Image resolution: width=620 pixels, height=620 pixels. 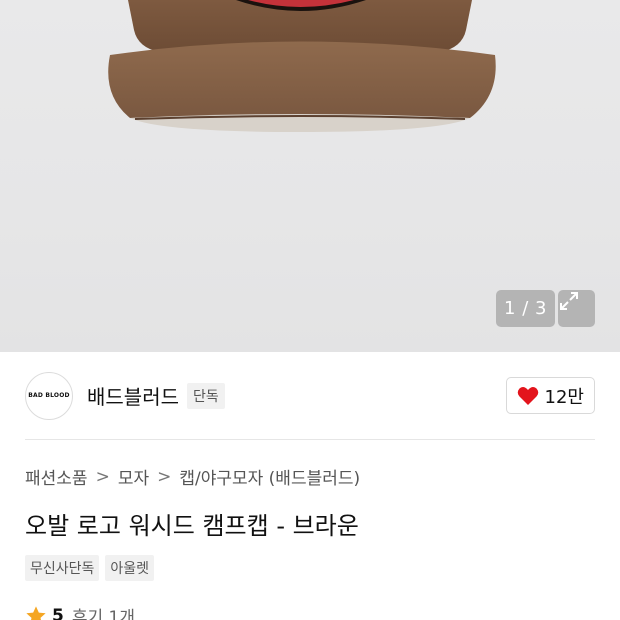 I want to click on product-title: 오발 로고 워시드 캠프캡 - 브라운, so click(x=192, y=526).